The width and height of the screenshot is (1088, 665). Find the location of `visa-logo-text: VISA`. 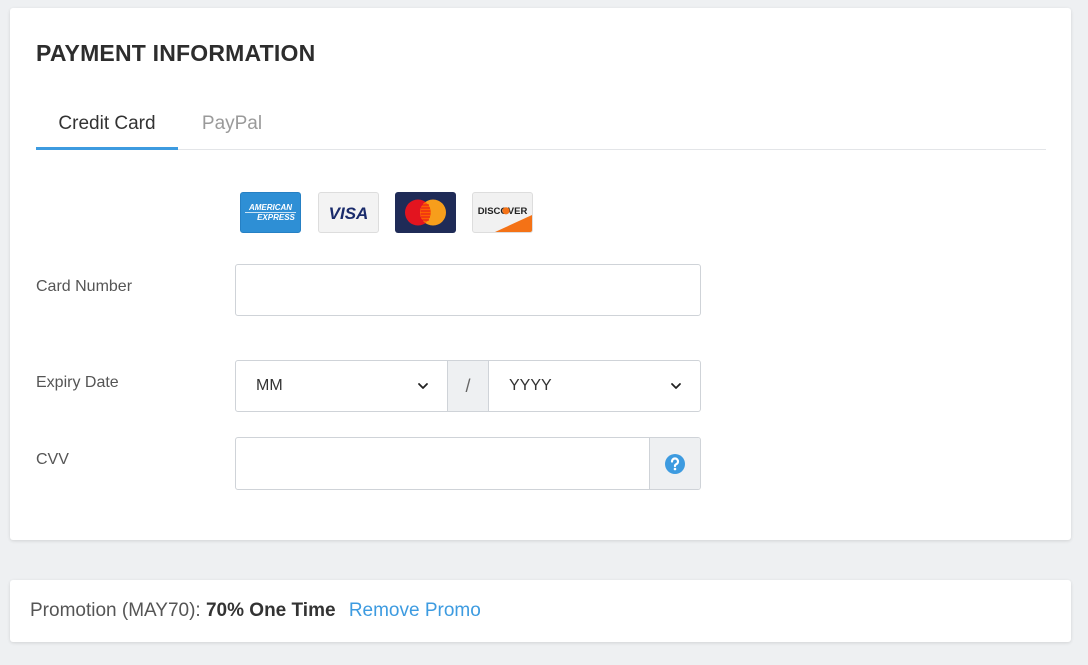

visa-logo-text: VISA is located at coordinates (349, 213).